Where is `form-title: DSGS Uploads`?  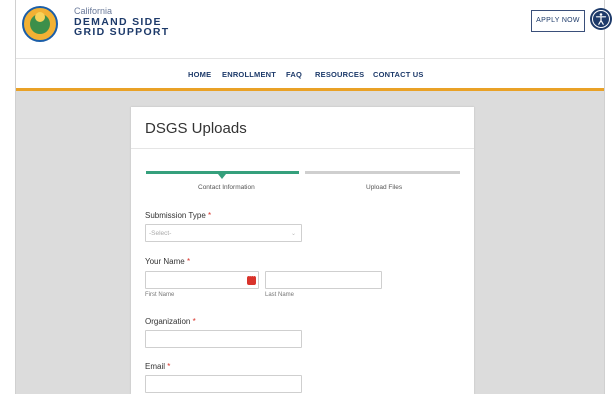
form-title: DSGS Uploads is located at coordinates (196, 128).